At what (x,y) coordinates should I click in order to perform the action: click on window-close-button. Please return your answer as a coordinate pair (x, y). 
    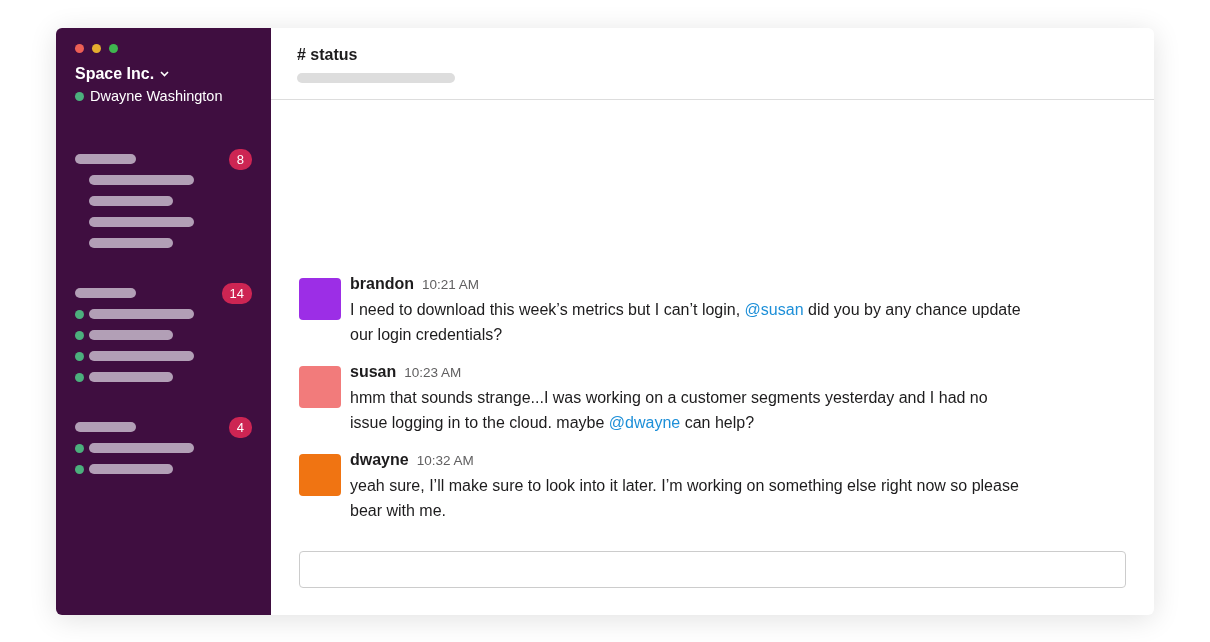
    Looking at the image, I should click on (79, 48).